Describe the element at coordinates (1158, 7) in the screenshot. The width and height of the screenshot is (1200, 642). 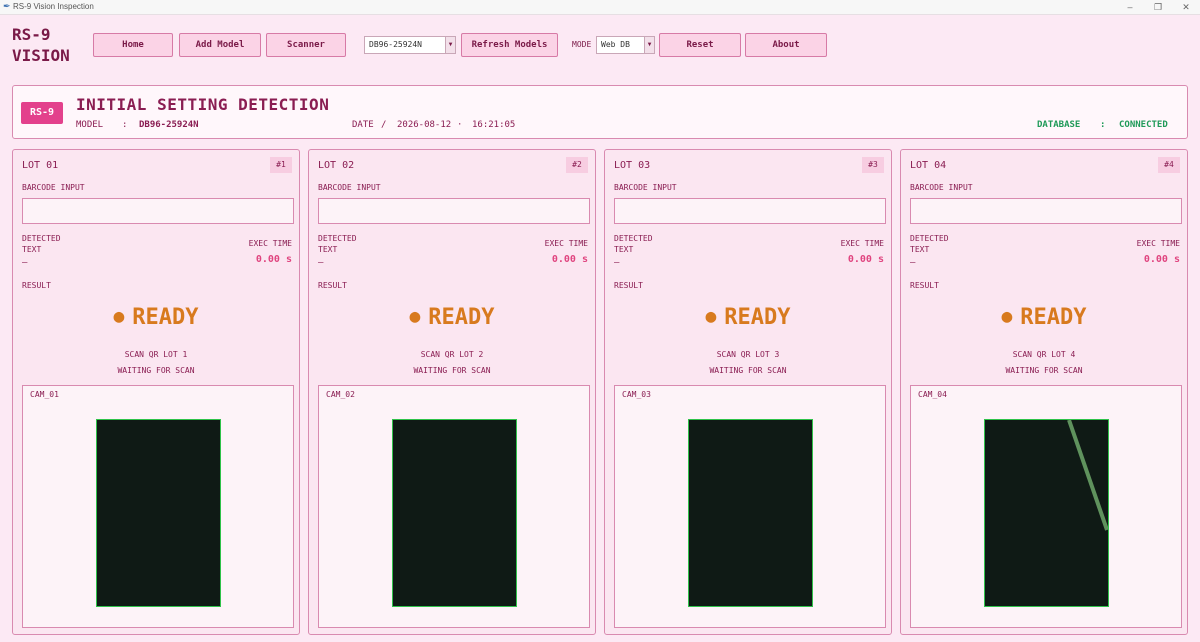
I see `restore-icon: ❐` at that location.